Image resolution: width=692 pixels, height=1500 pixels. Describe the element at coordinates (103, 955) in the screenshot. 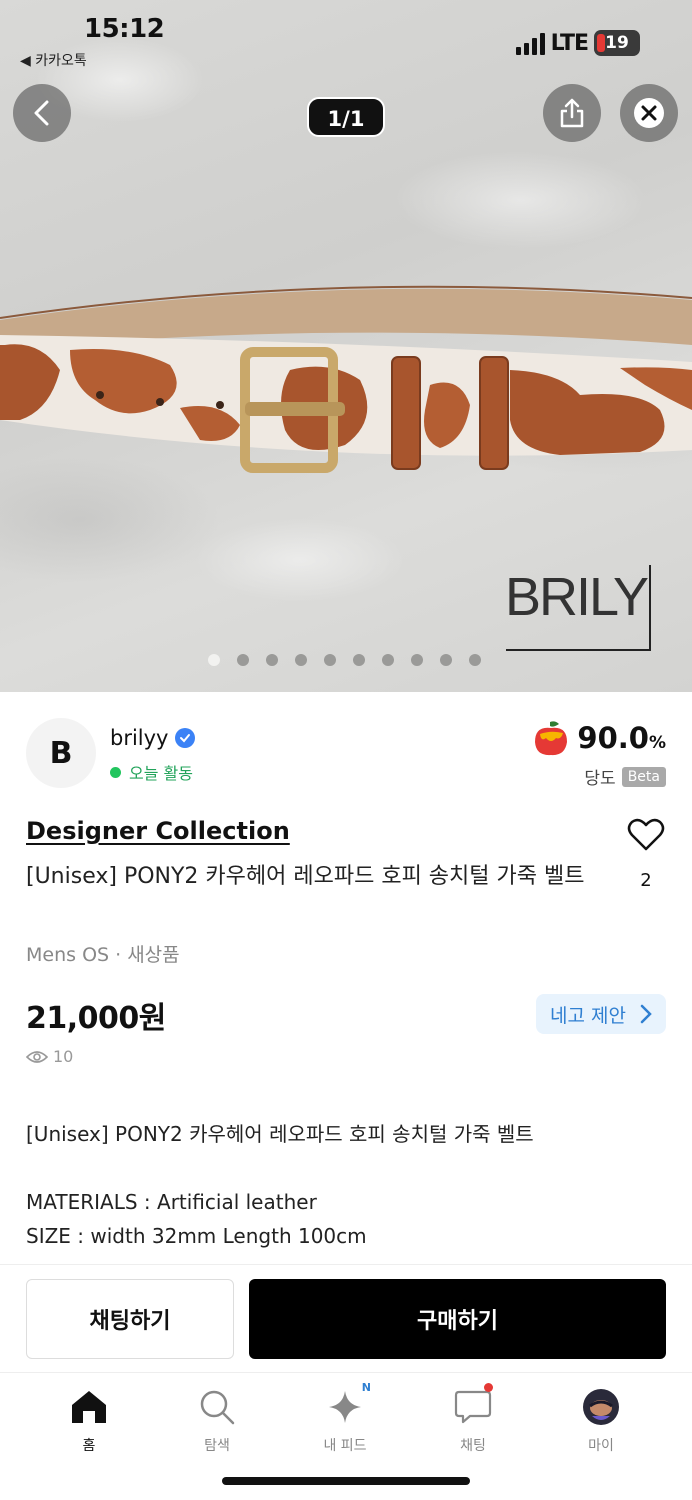

I see `product-meta: Mens OS · 새상품` at that location.